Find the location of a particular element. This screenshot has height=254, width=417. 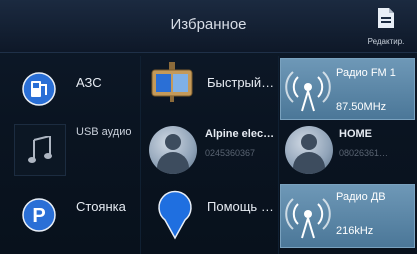

contact-number: 0245360367 is located at coordinates (230, 153).